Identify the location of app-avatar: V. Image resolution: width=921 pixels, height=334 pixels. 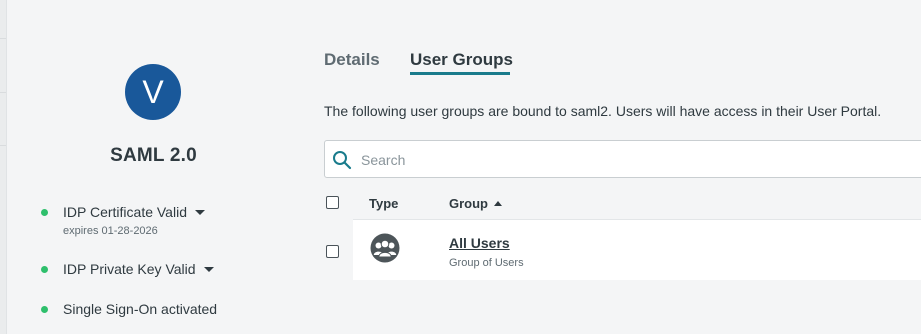
(153, 92).